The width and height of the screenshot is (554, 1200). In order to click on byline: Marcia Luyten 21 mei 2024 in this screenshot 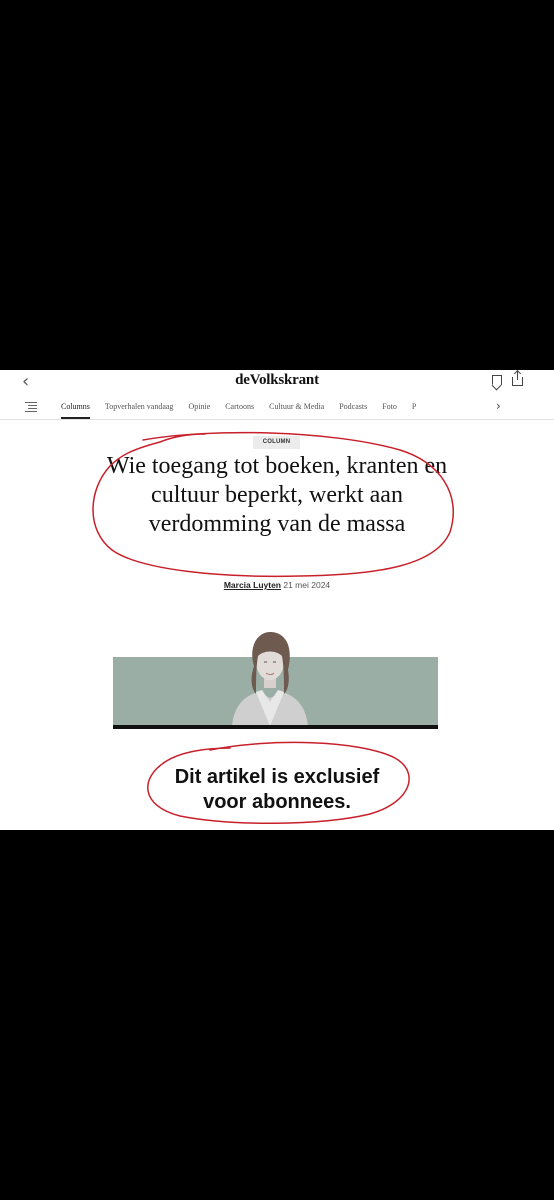, I will do `click(277, 585)`.